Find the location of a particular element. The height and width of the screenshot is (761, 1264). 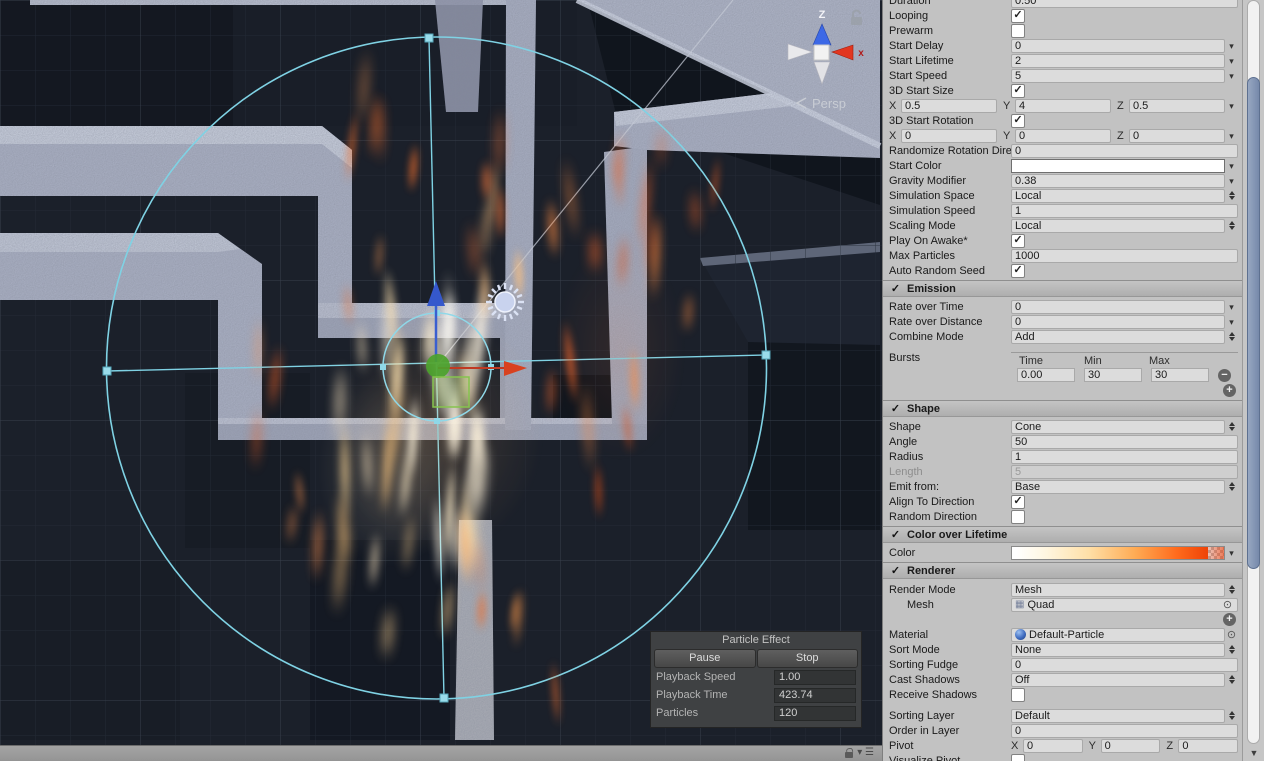

start-lifetime-field: 2 is located at coordinates (1118, 60).